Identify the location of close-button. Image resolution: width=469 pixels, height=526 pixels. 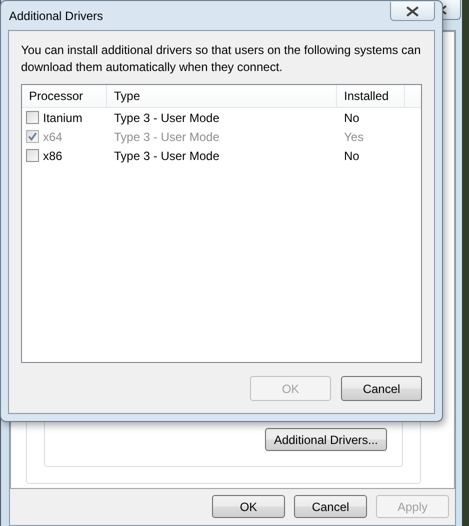
(412, 11).